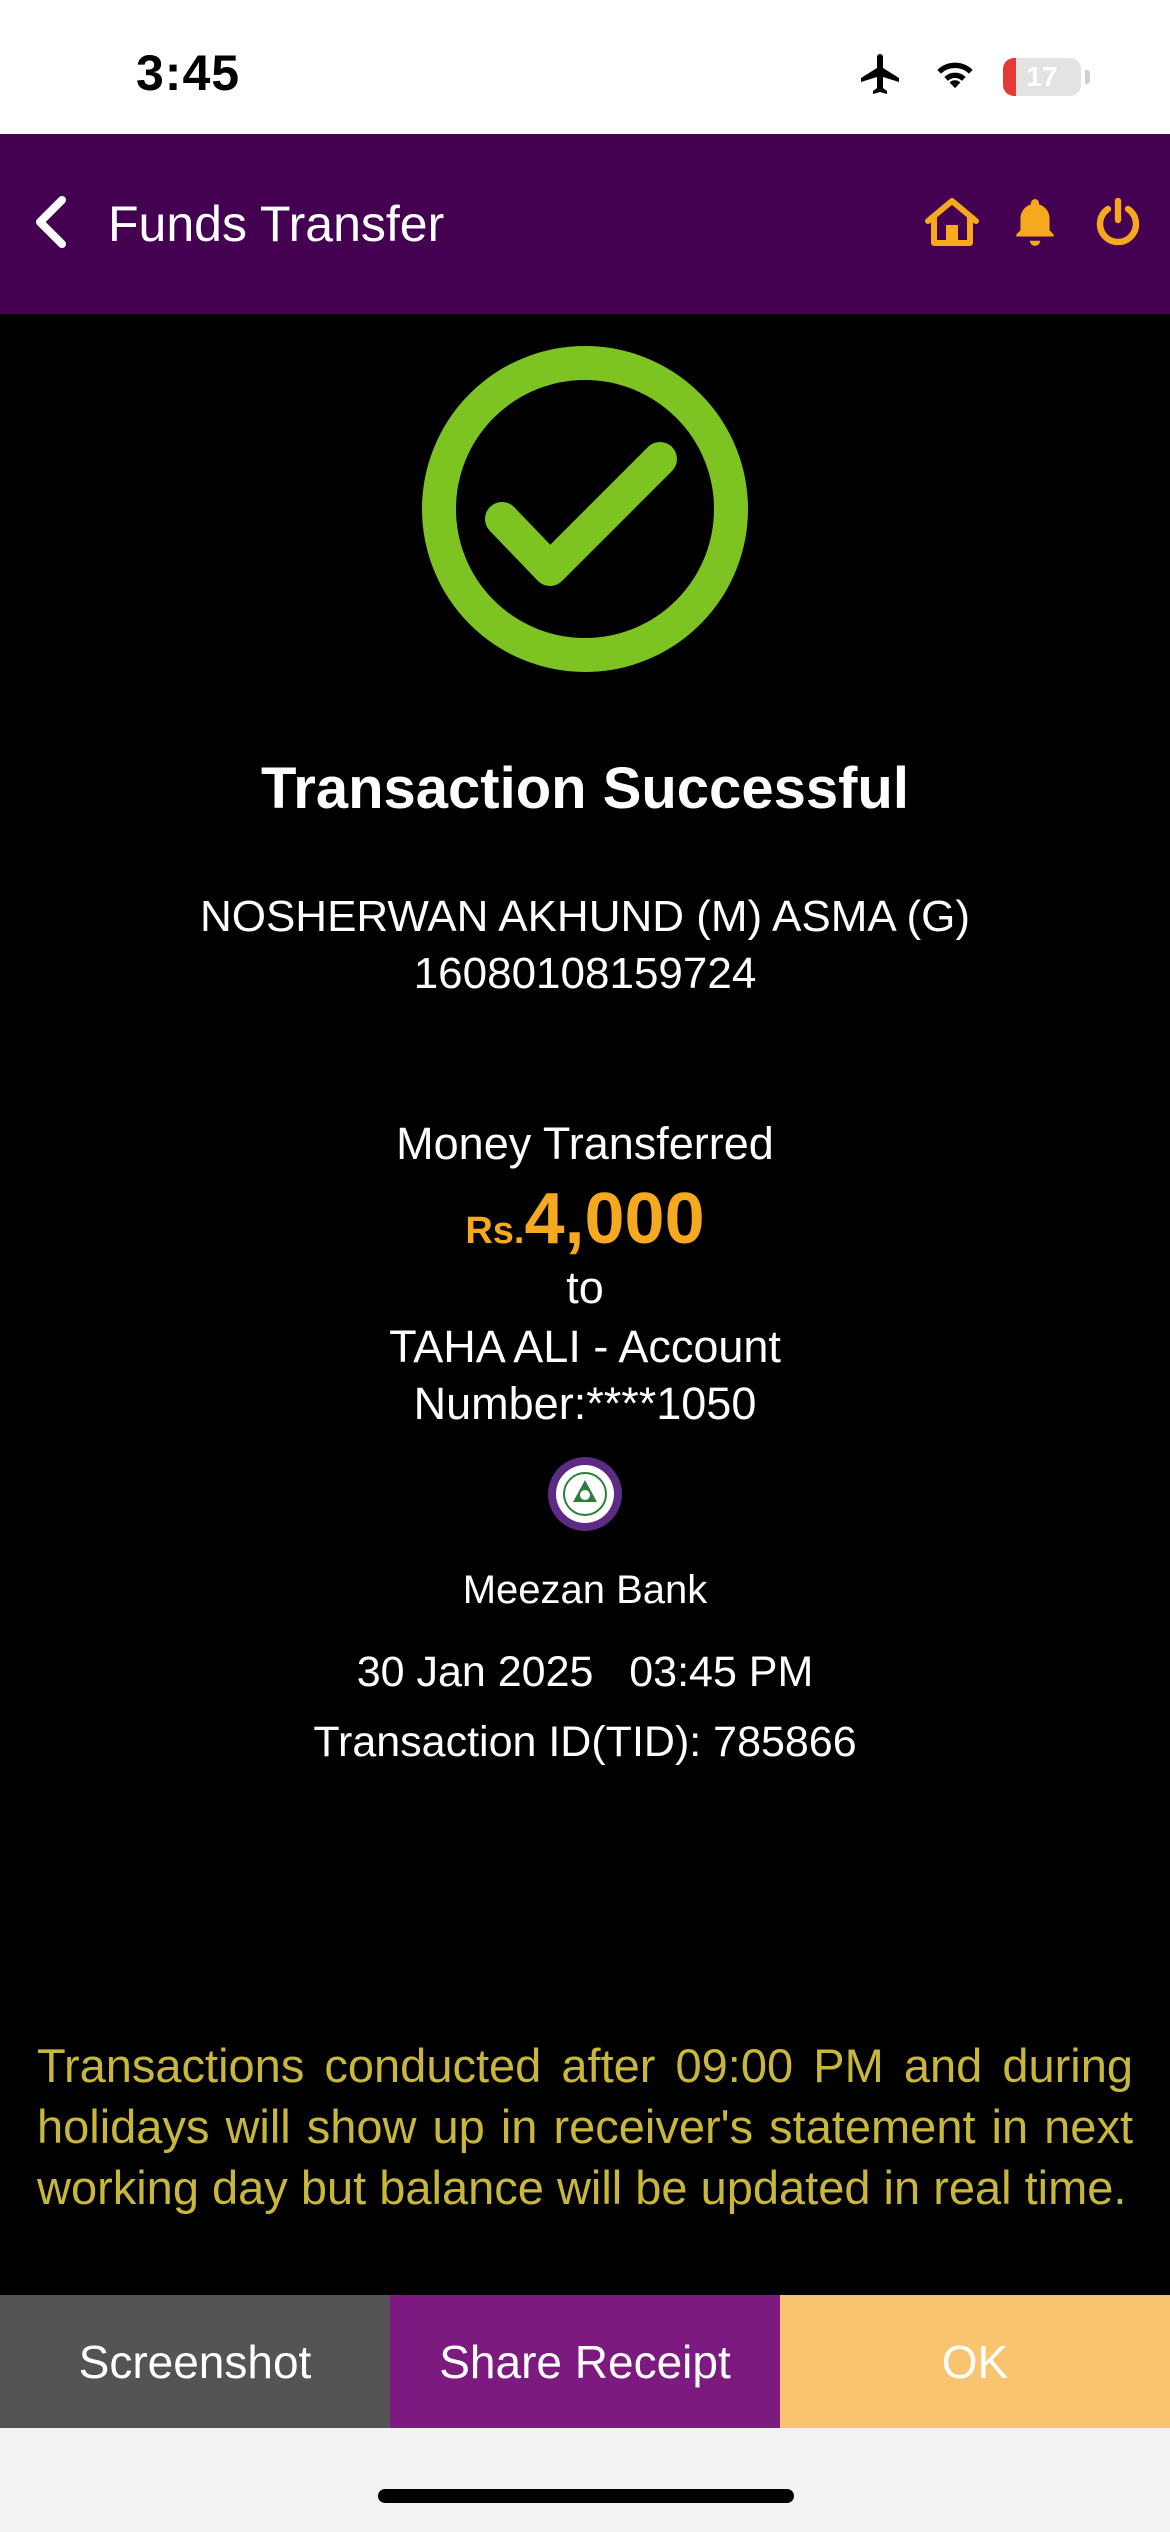  I want to click on transaction-id: Transaction ID(TID): 785866, so click(585, 1742).